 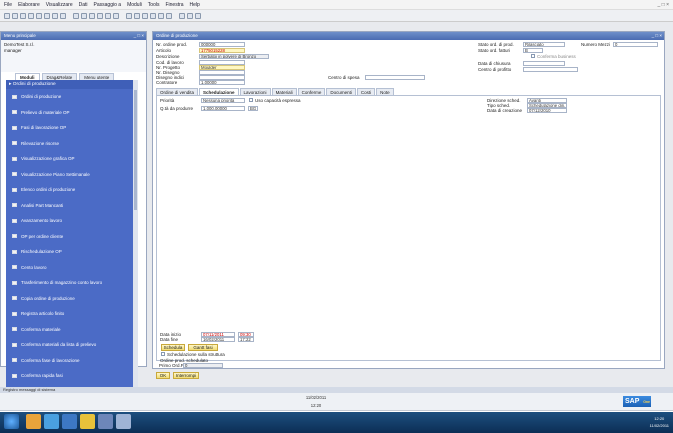 I want to click on confirm-checkbox, so click(x=533, y=56).